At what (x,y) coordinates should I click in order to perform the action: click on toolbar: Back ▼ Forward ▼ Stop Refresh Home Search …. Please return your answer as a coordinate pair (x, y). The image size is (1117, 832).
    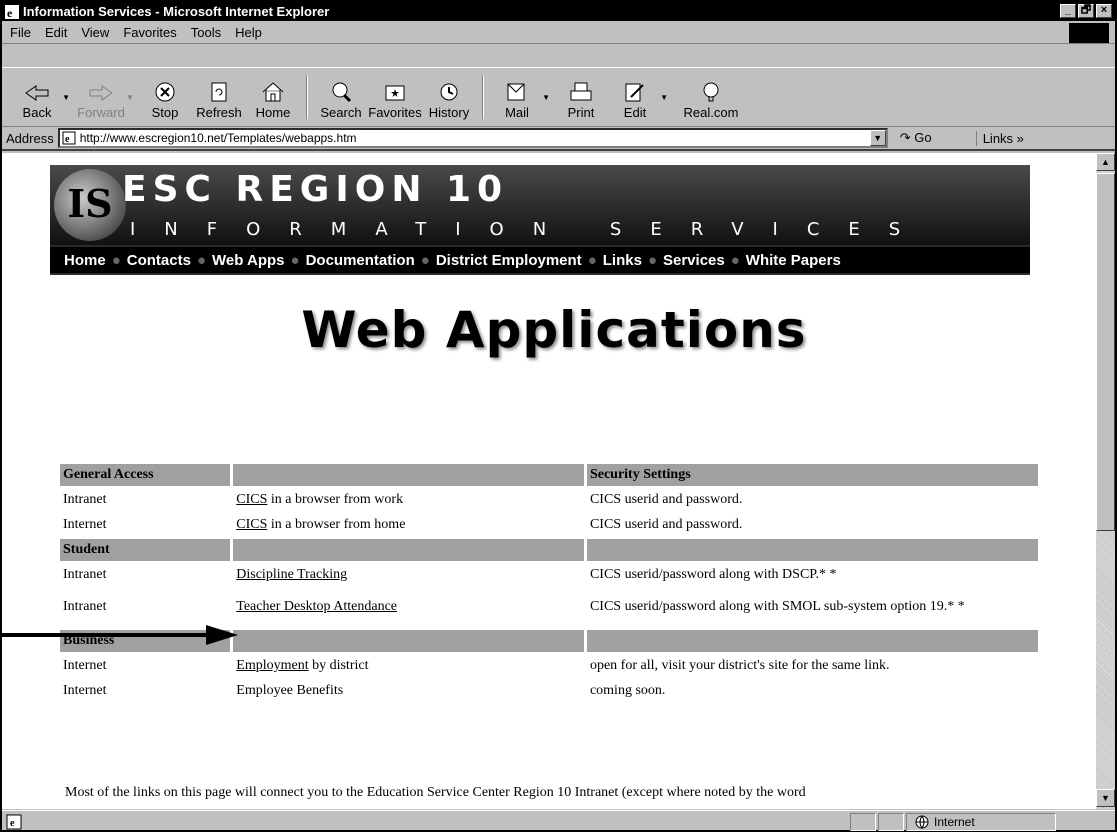
    Looking at the image, I should click on (558, 86).